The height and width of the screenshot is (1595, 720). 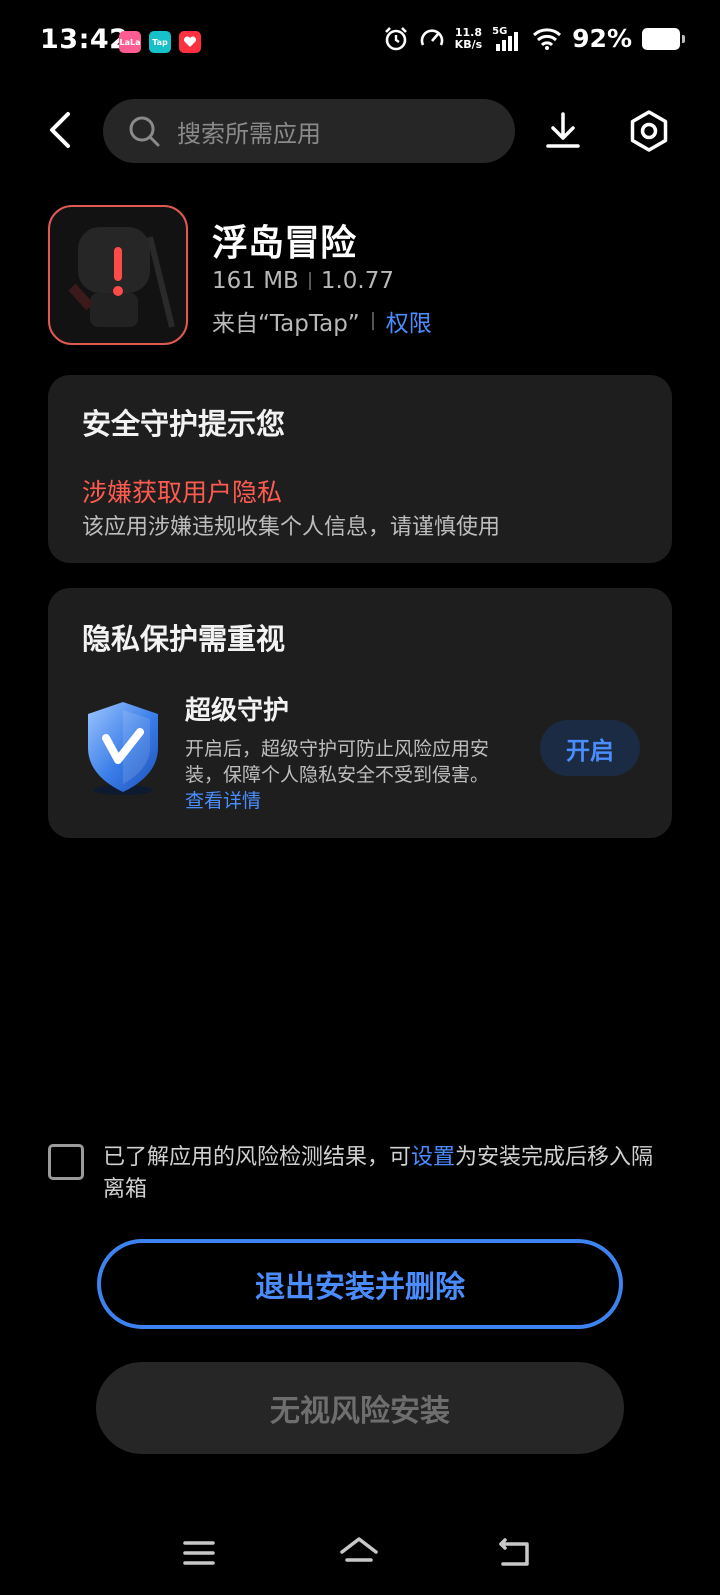 I want to click on back-button, so click(x=60, y=130).